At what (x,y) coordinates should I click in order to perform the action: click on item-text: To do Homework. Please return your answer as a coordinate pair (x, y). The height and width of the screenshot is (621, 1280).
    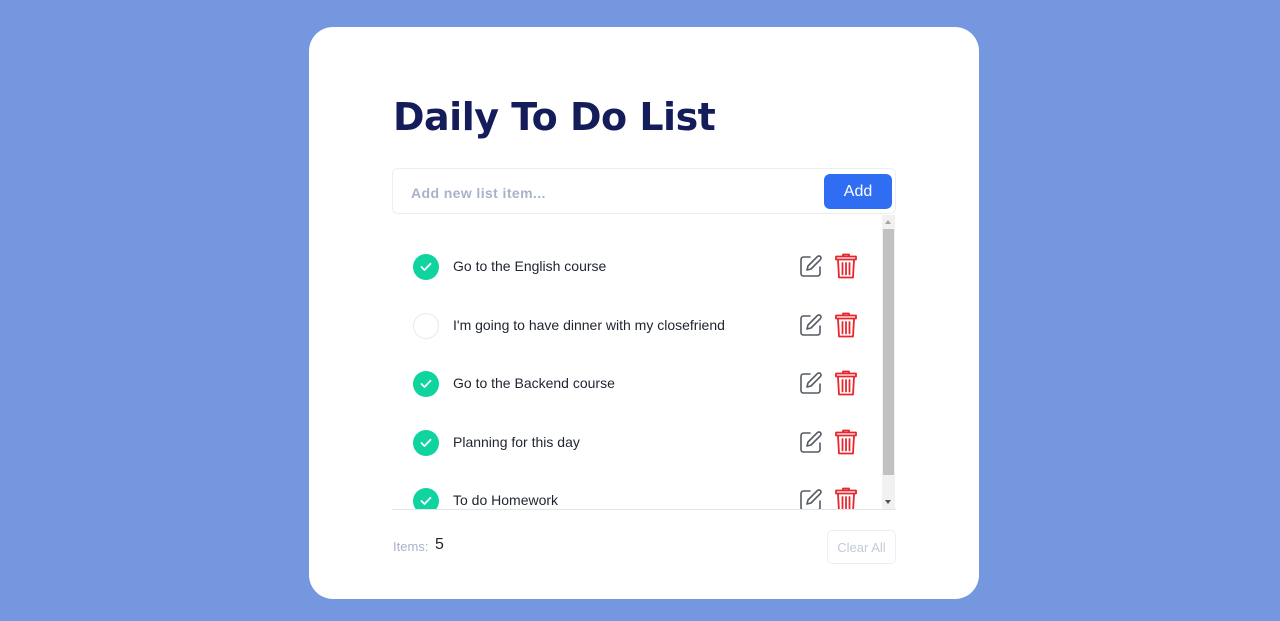
    Looking at the image, I should click on (506, 500).